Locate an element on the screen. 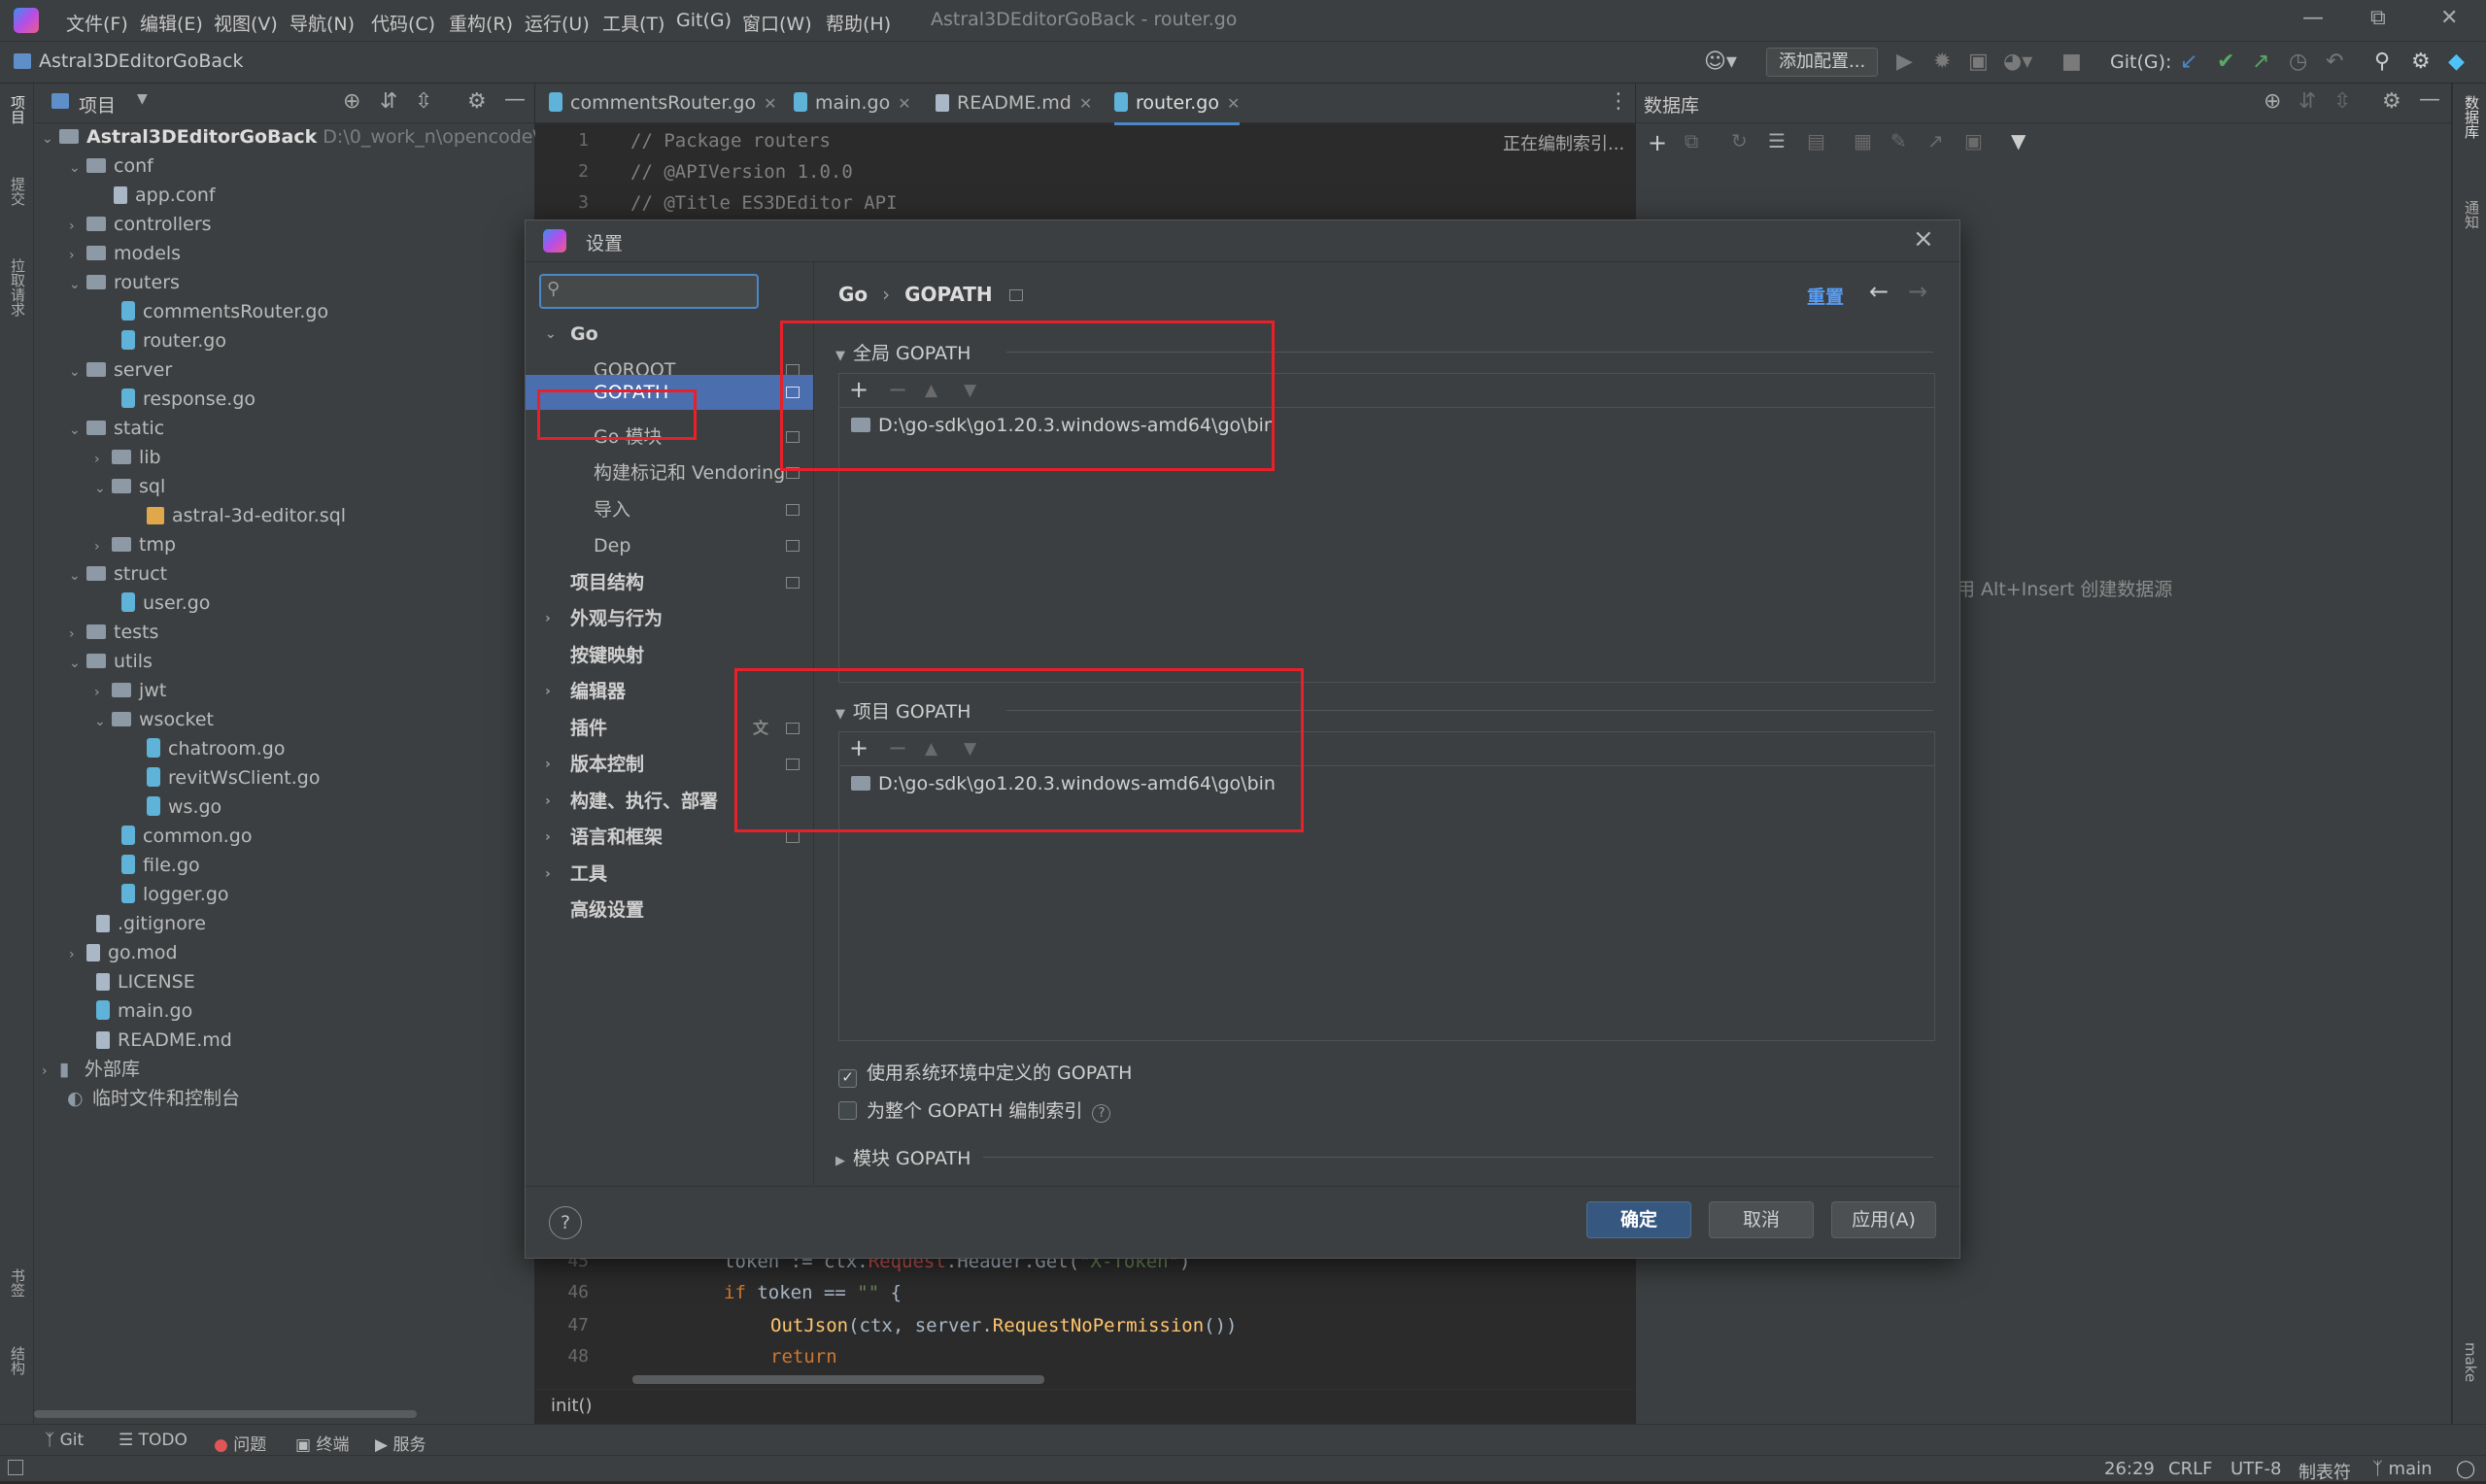 This screenshot has height=1484, width=2486. make-toolwindow-tab: make is located at coordinates (2470, 1362).